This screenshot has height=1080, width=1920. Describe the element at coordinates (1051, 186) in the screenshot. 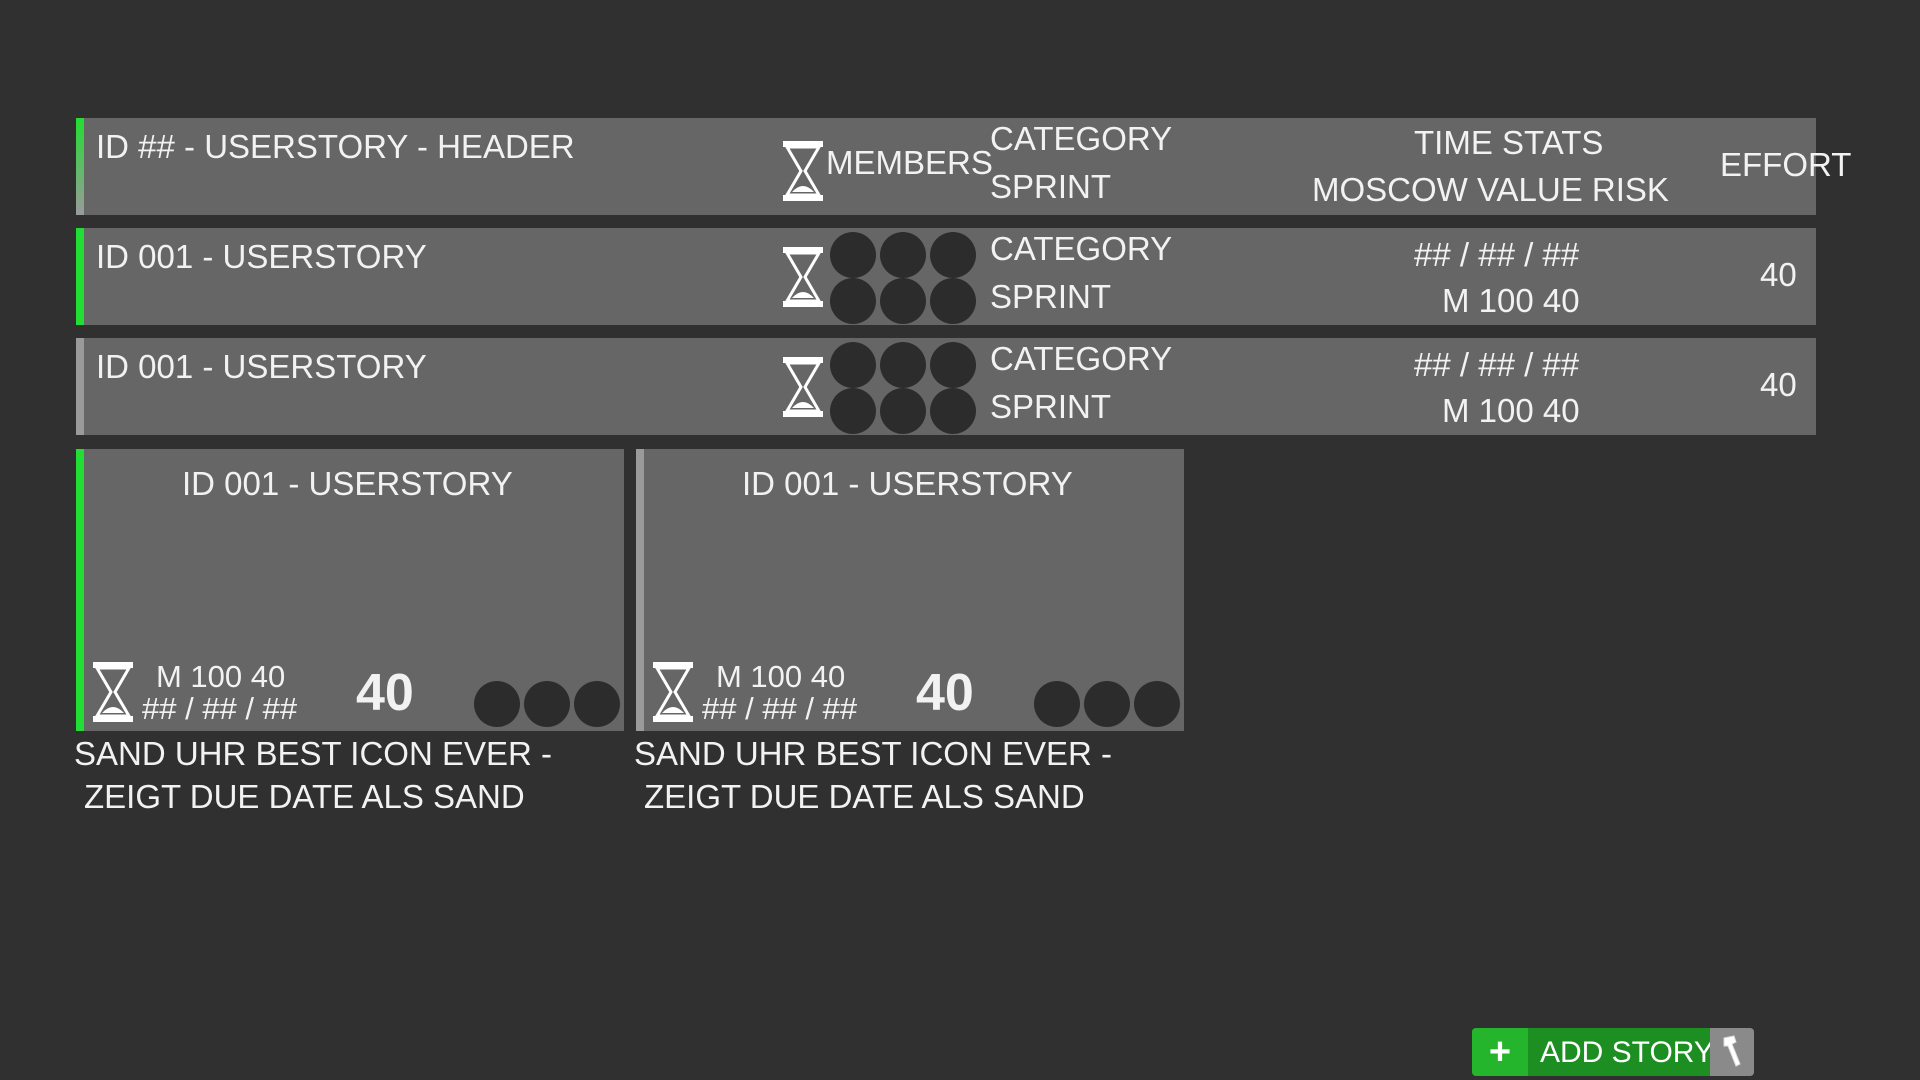

I see `sprint-column-label: SPRINT` at that location.